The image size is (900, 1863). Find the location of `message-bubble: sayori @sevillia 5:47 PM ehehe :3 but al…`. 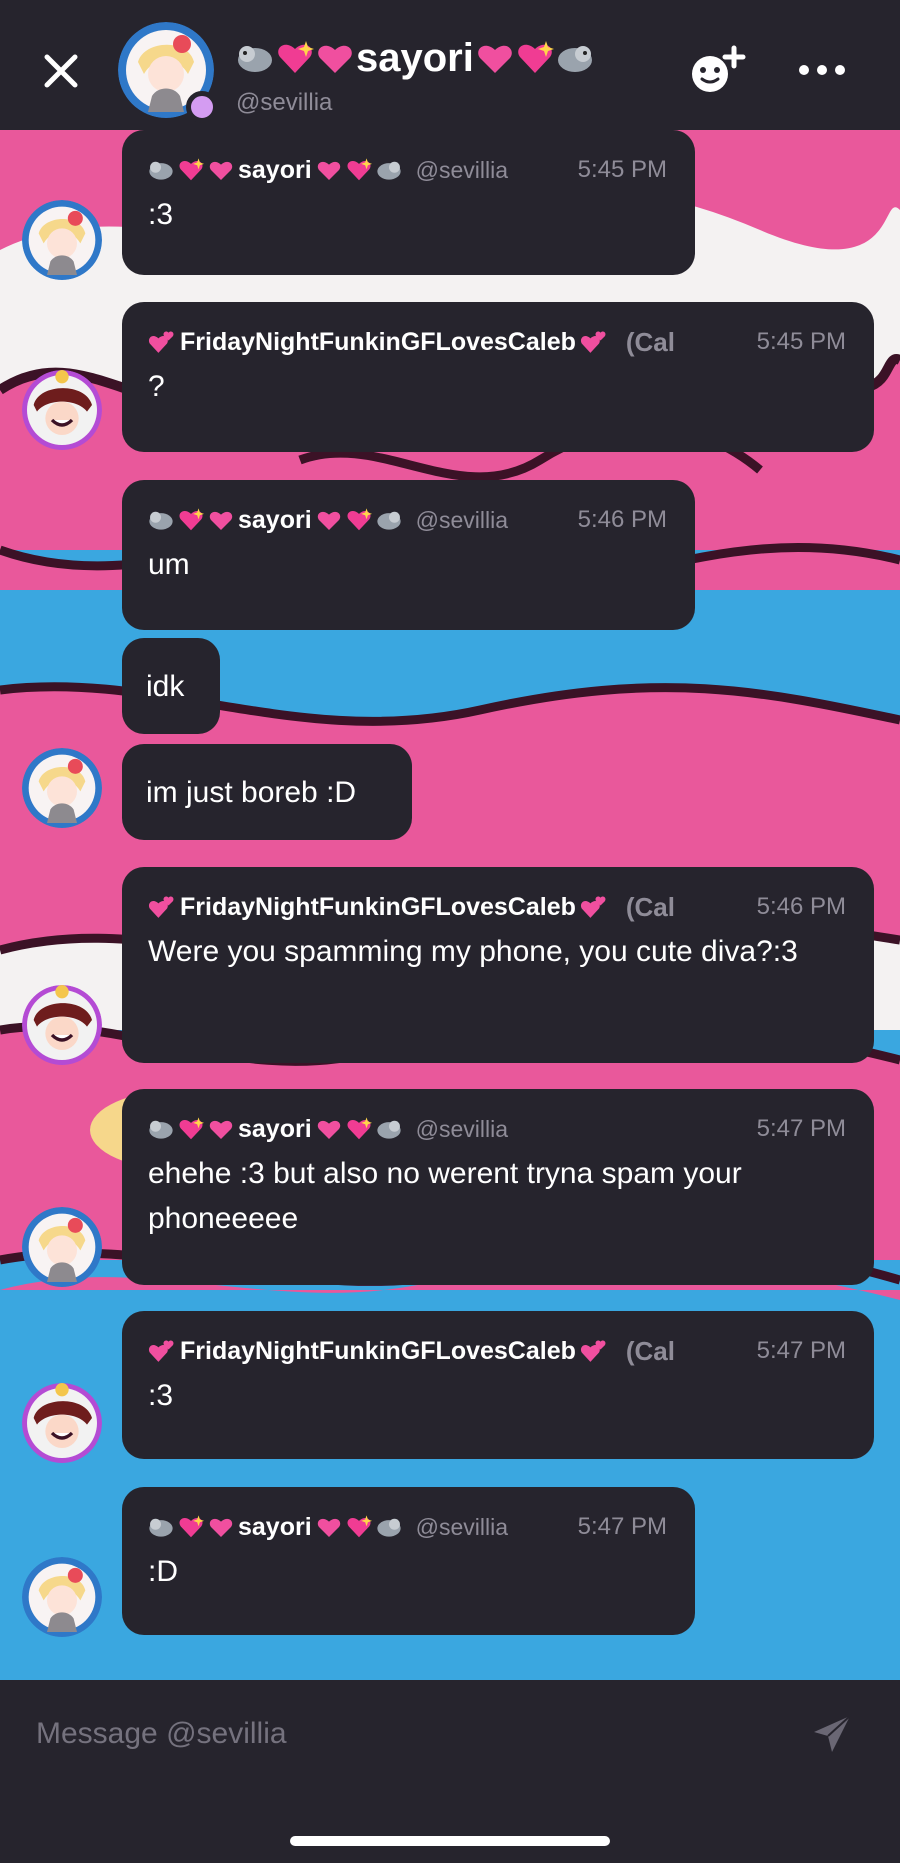

message-bubble: sayori @sevillia 5:47 PM ehehe :3 but al… is located at coordinates (498, 1187).